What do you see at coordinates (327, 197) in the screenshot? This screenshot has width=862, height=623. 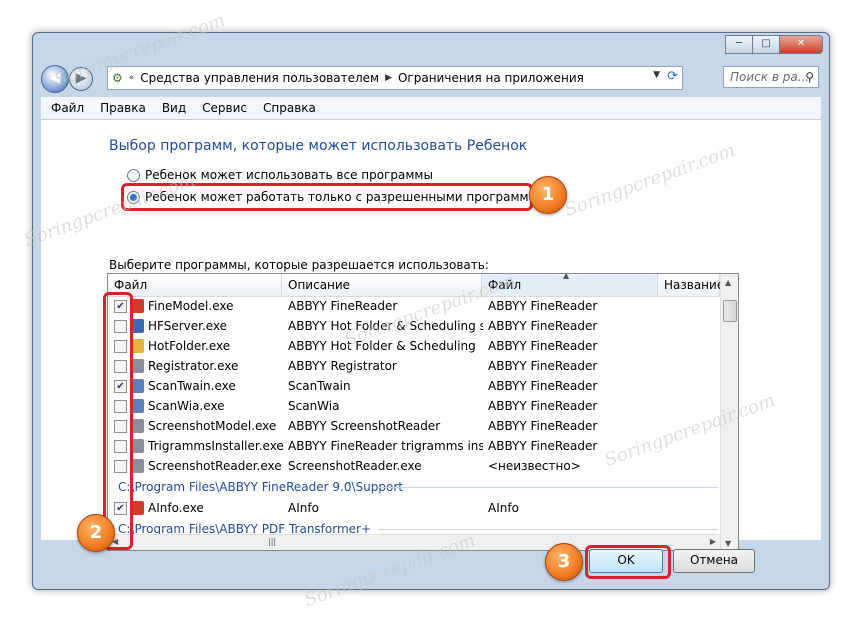 I see `highlight-frame` at bounding box center [327, 197].